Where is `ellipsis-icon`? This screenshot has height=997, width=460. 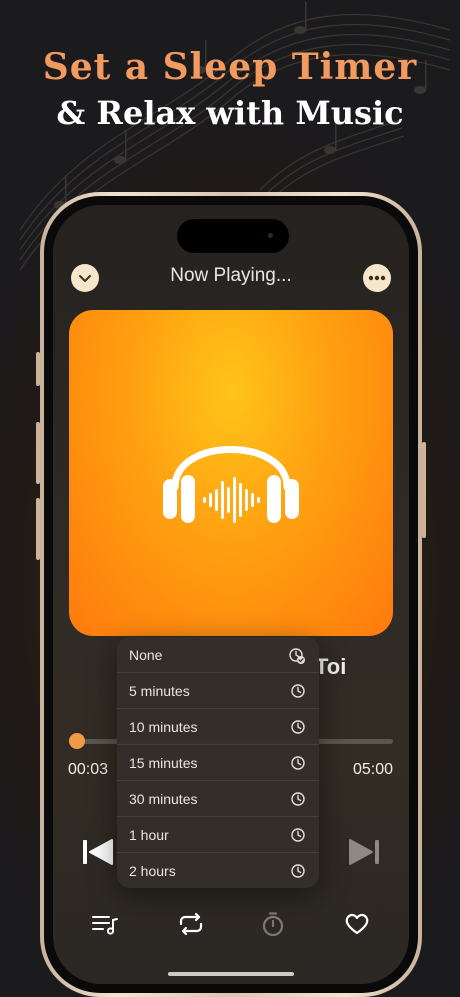
ellipsis-icon is located at coordinates (377, 278).